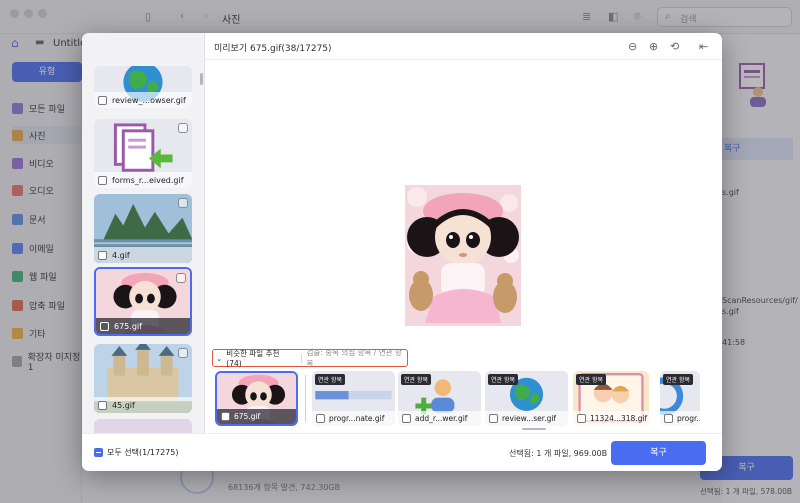 The height and width of the screenshot is (503, 800). Describe the element at coordinates (402, 452) in the screenshot. I see `modal-footer: 모두 선택(1/17275) 선택됨: 1 개 파일, 969.00B 복구` at that location.